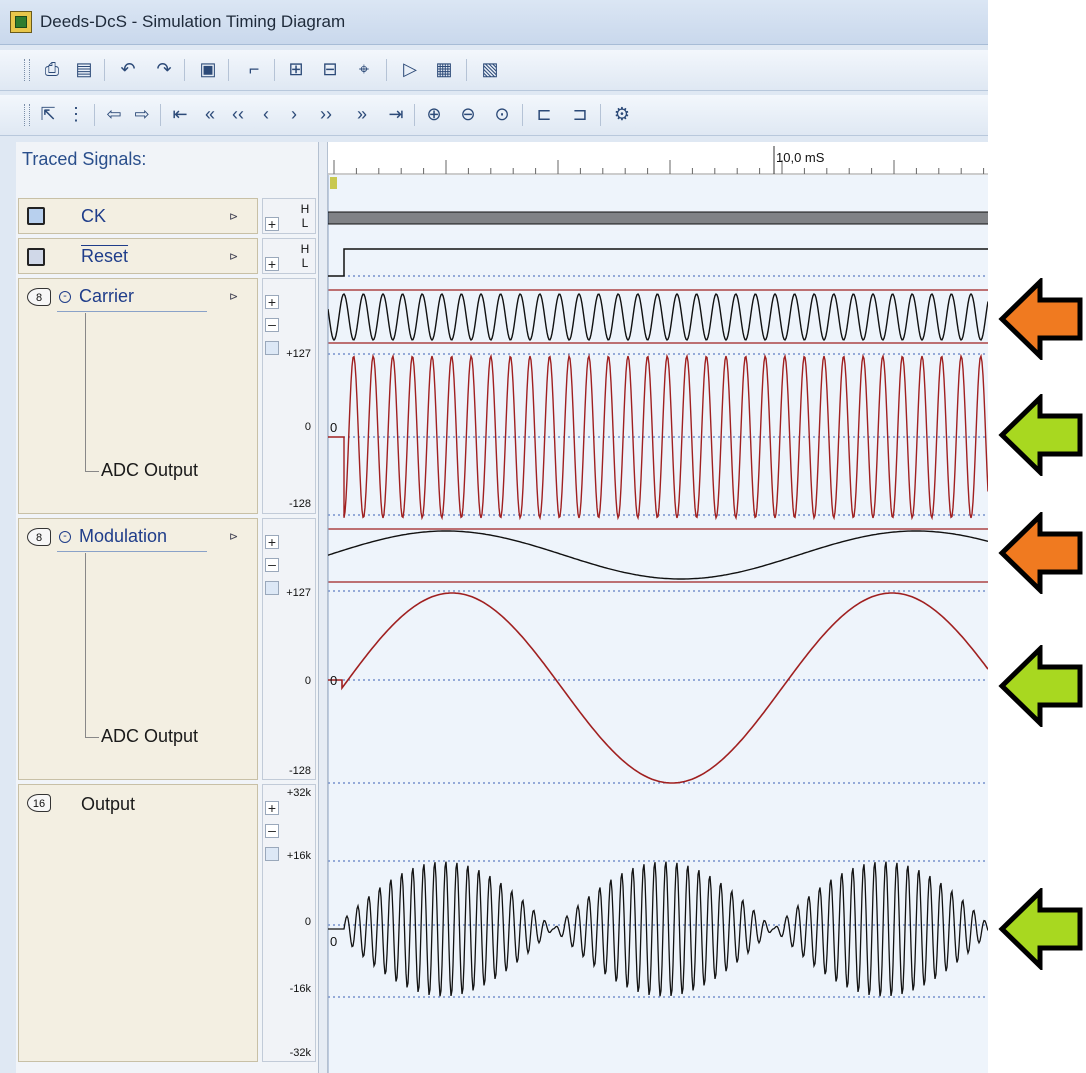  I want to click on fast-back-icon: «, so click(210, 114).